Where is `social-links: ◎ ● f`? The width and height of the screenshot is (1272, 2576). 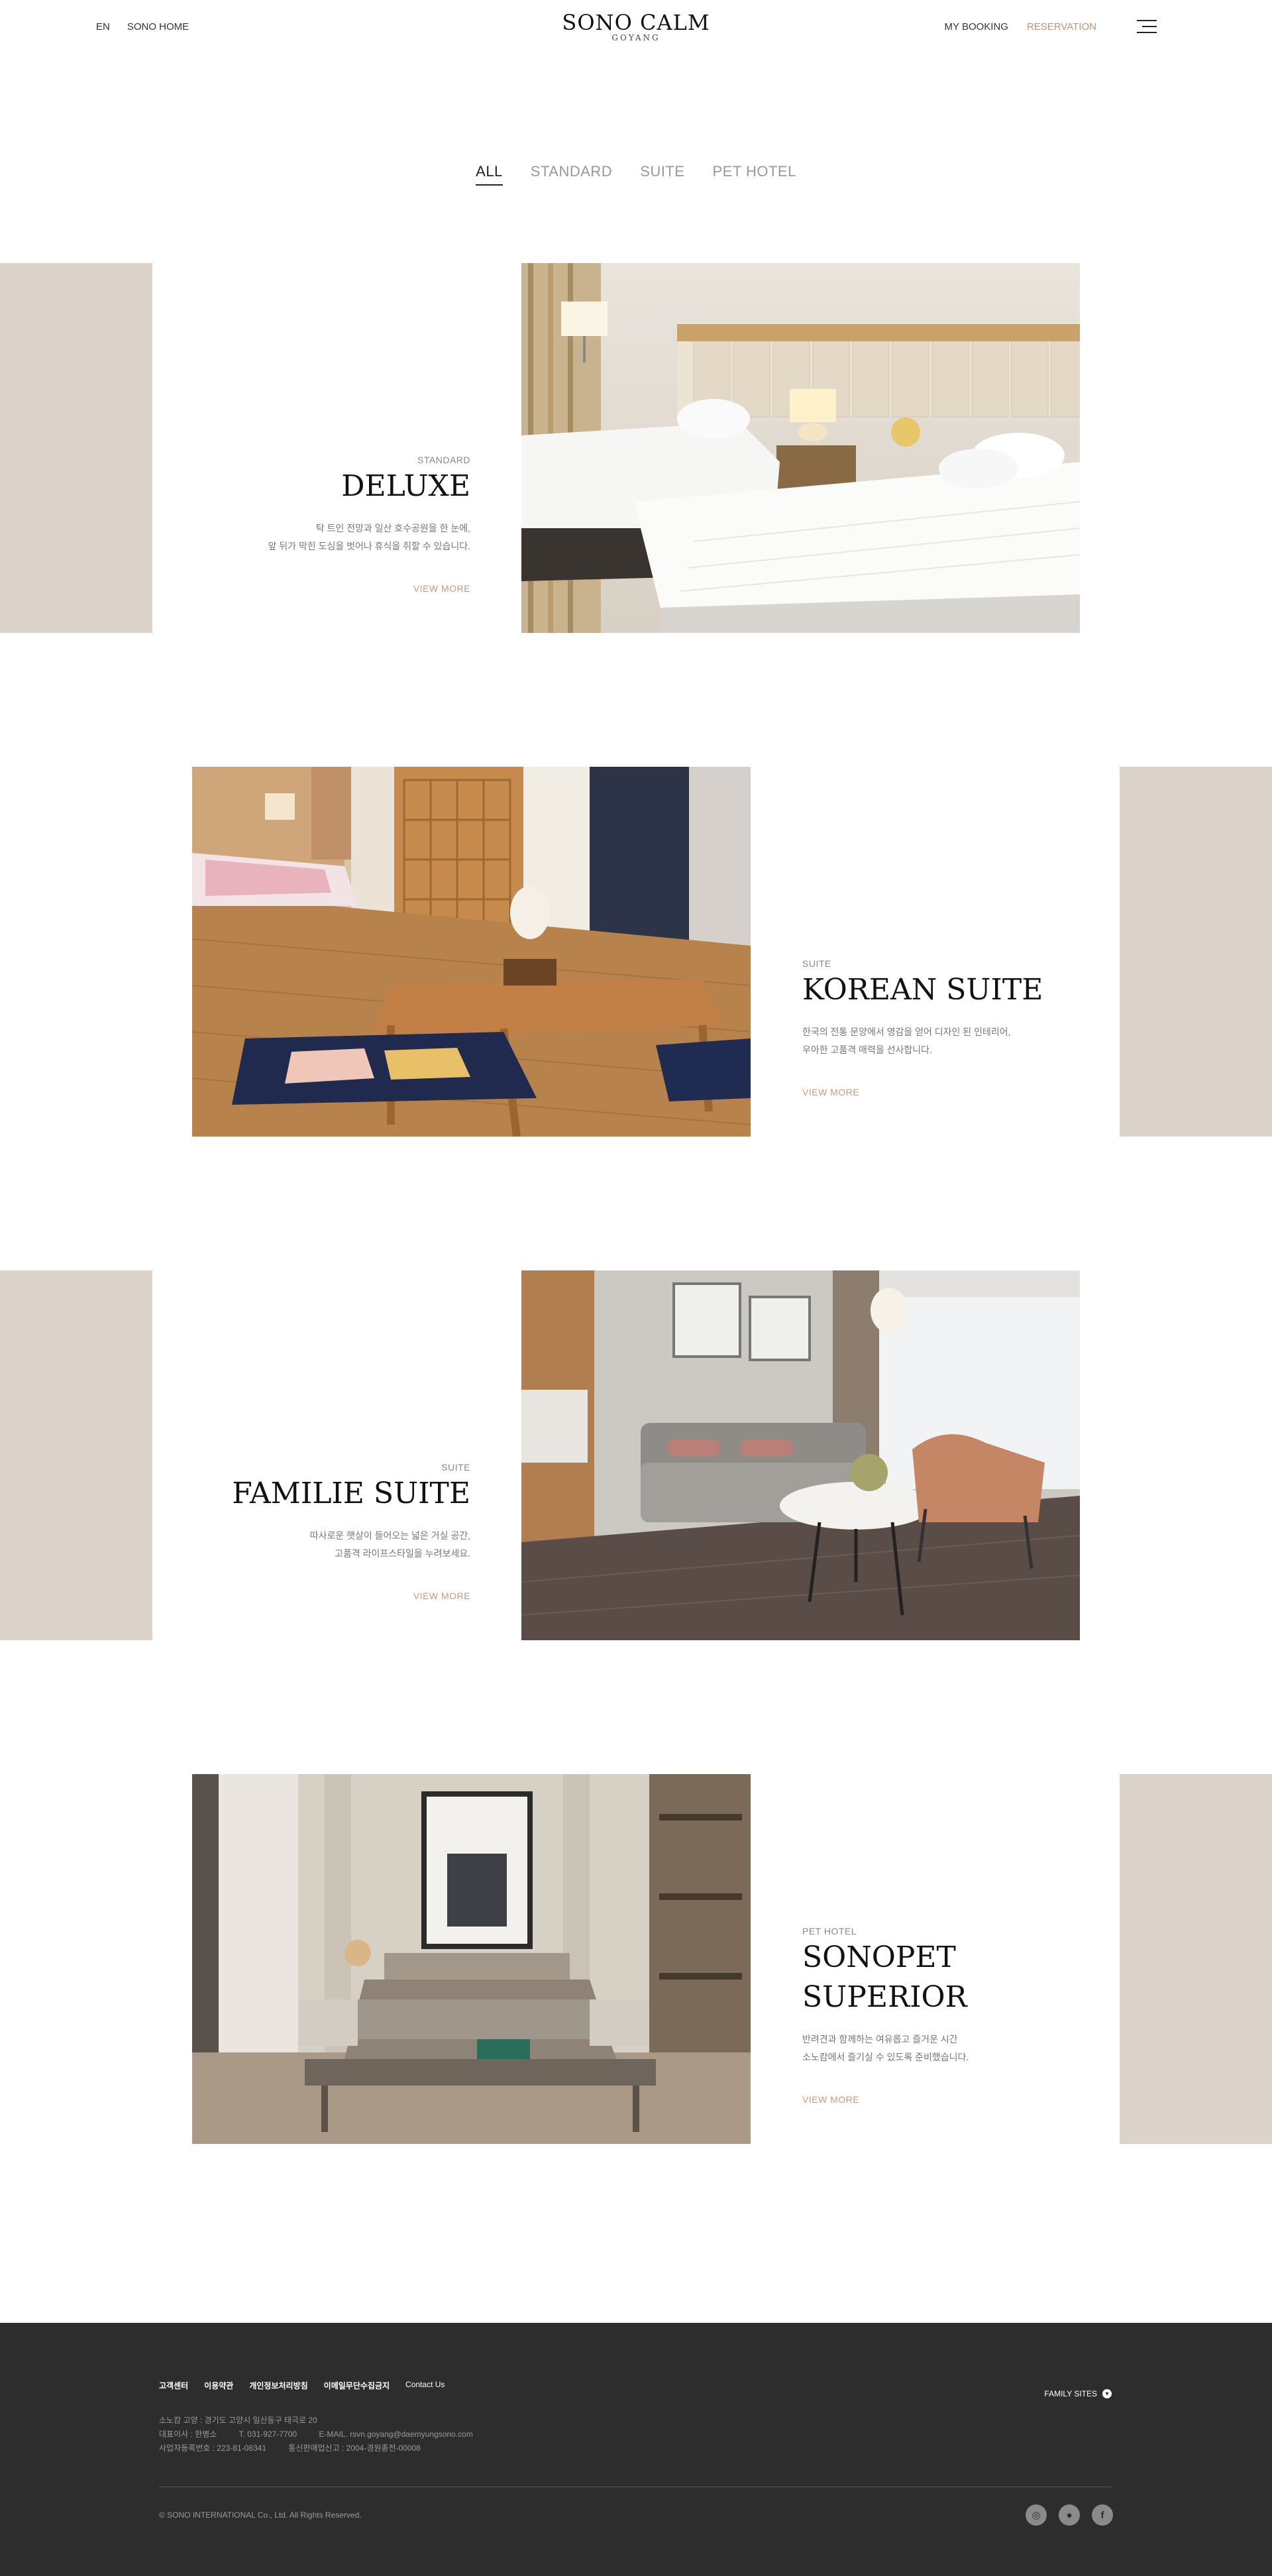
social-links: ◎ ● f is located at coordinates (1069, 2515).